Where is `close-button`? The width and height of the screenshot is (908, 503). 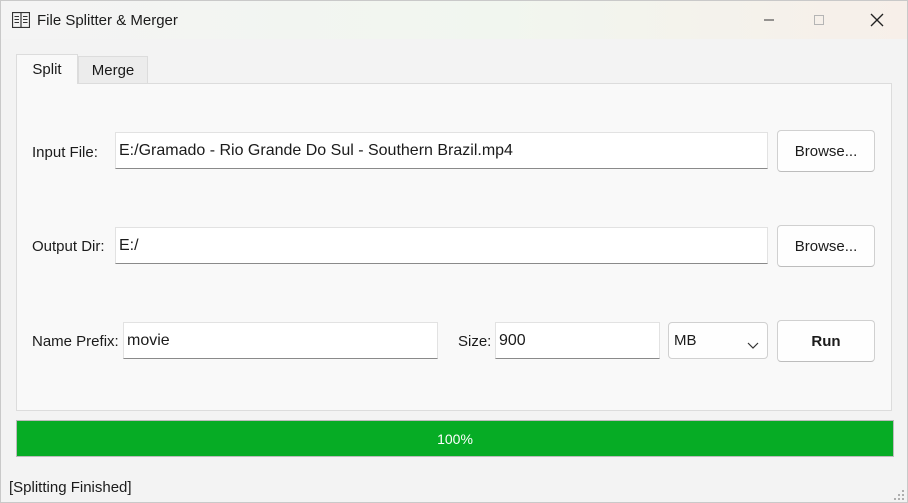 close-button is located at coordinates (877, 20).